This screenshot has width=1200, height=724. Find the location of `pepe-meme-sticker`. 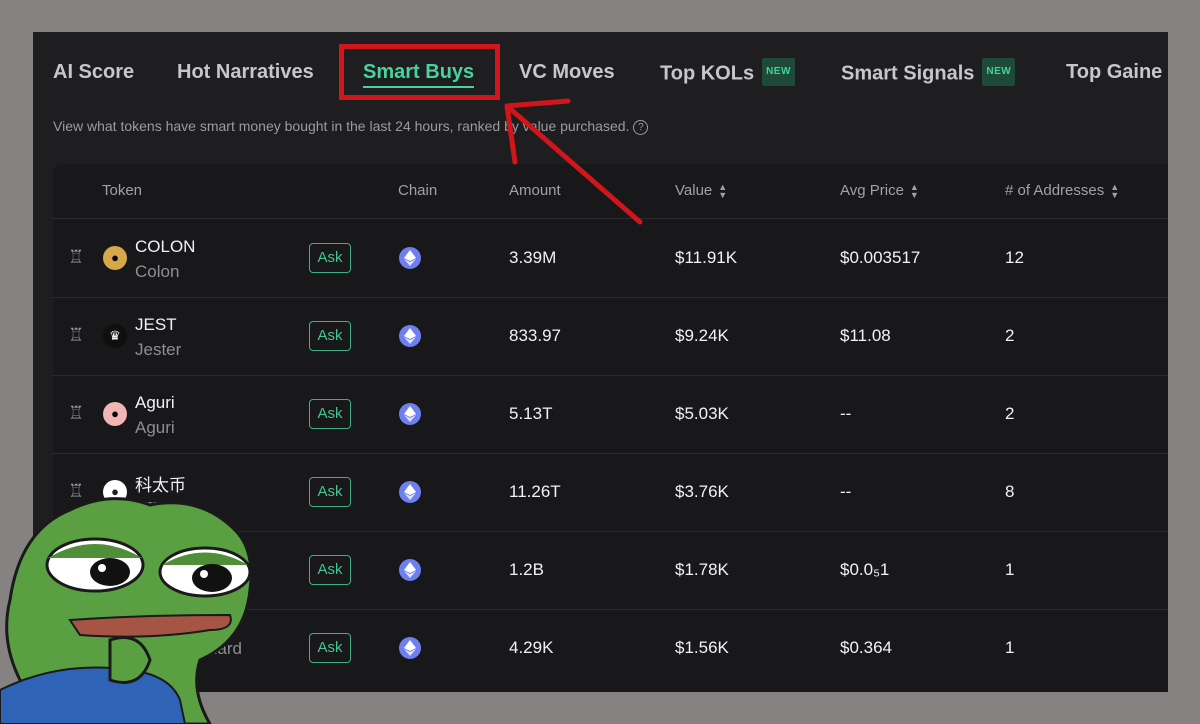

pepe-meme-sticker is located at coordinates (126, 610).